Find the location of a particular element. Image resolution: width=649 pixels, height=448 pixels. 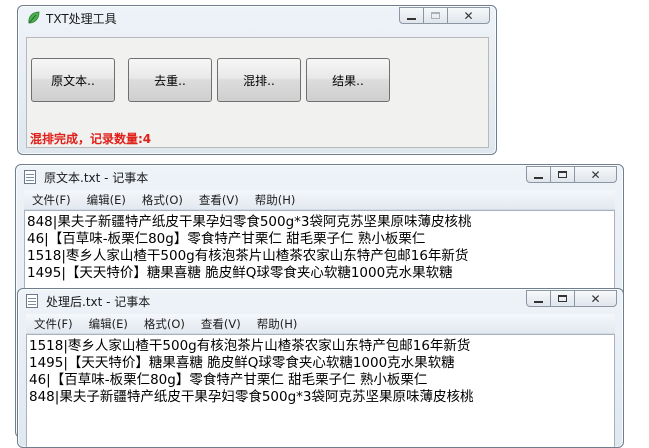

tool-titlebar: TXT处理工具 ✕ is located at coordinates (257, 18).